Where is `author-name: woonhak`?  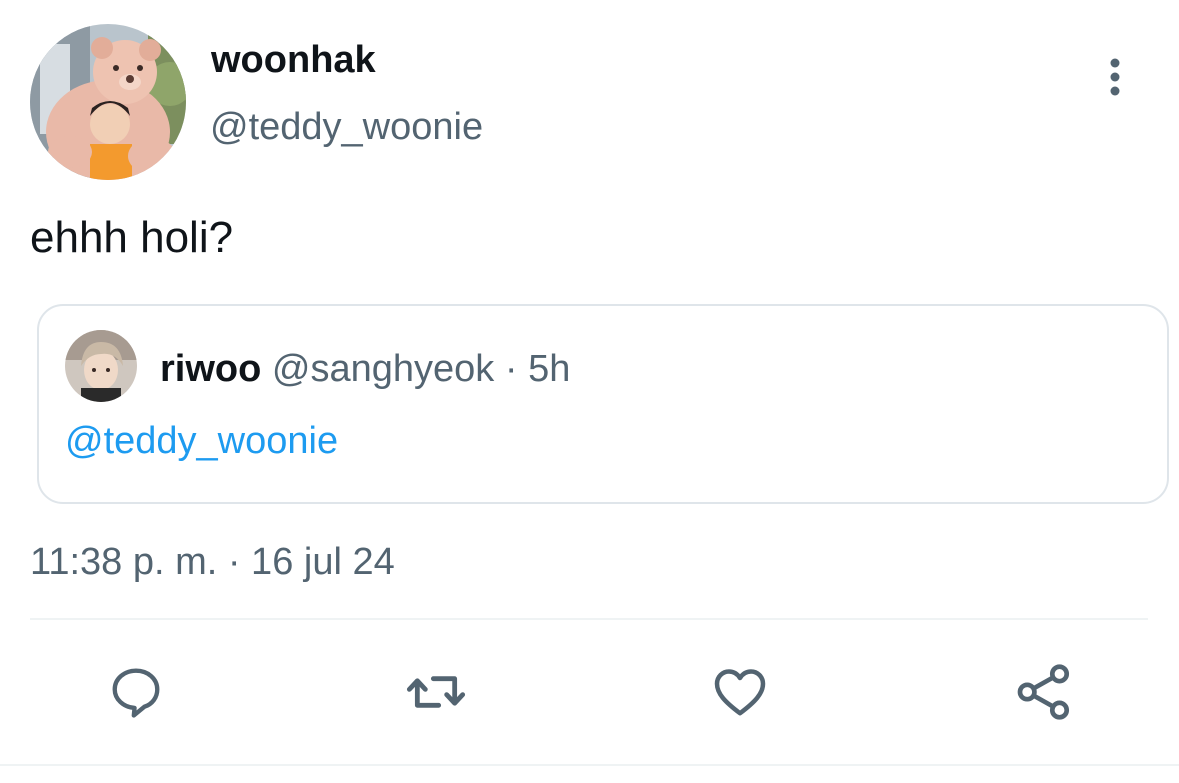
author-name: woonhak is located at coordinates (293, 60).